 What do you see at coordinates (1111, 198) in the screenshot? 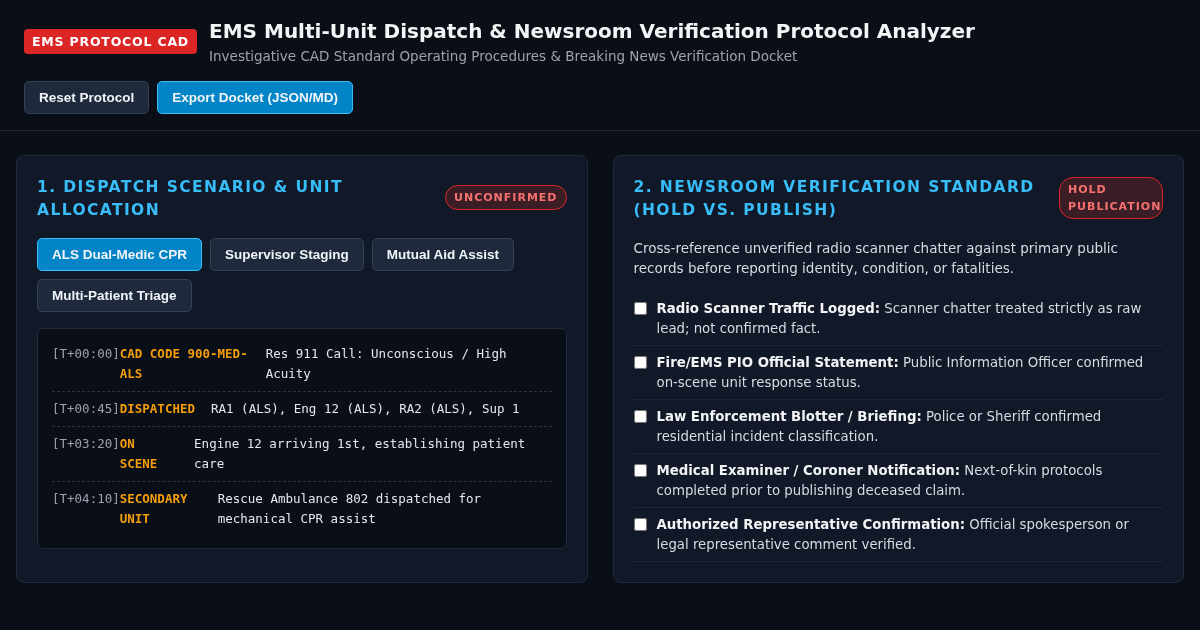
I see `status-pill: HOLD PUBLICATION` at bounding box center [1111, 198].